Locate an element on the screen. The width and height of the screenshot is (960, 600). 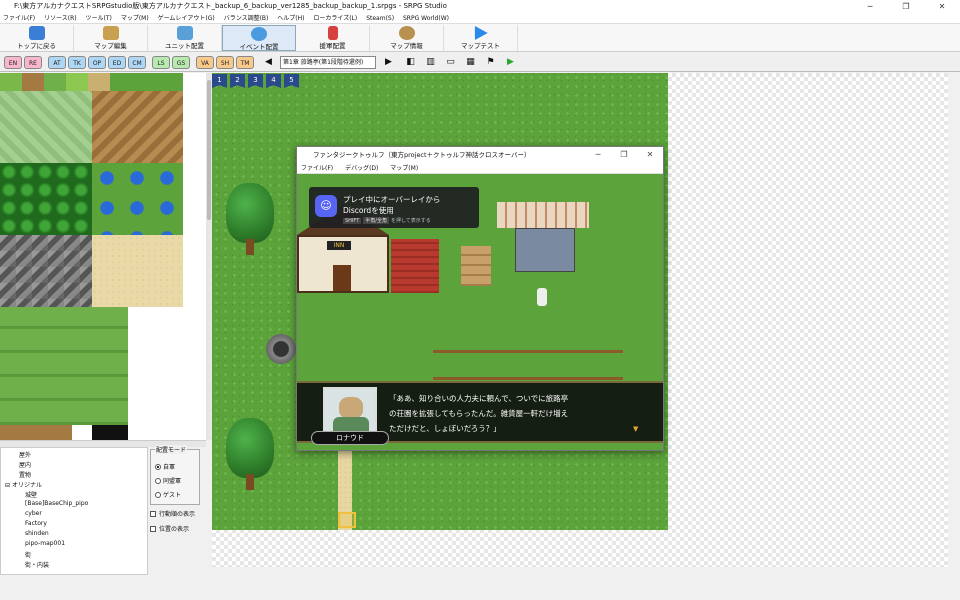
game-close-button: ✕ is located at coordinates (650, 155).